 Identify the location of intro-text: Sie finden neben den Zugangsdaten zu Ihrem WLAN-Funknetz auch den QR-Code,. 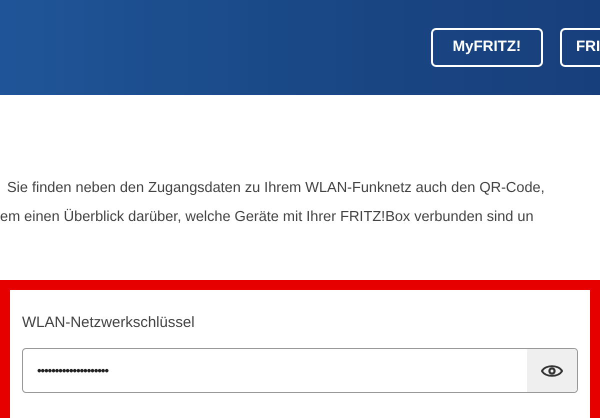
(276, 188).